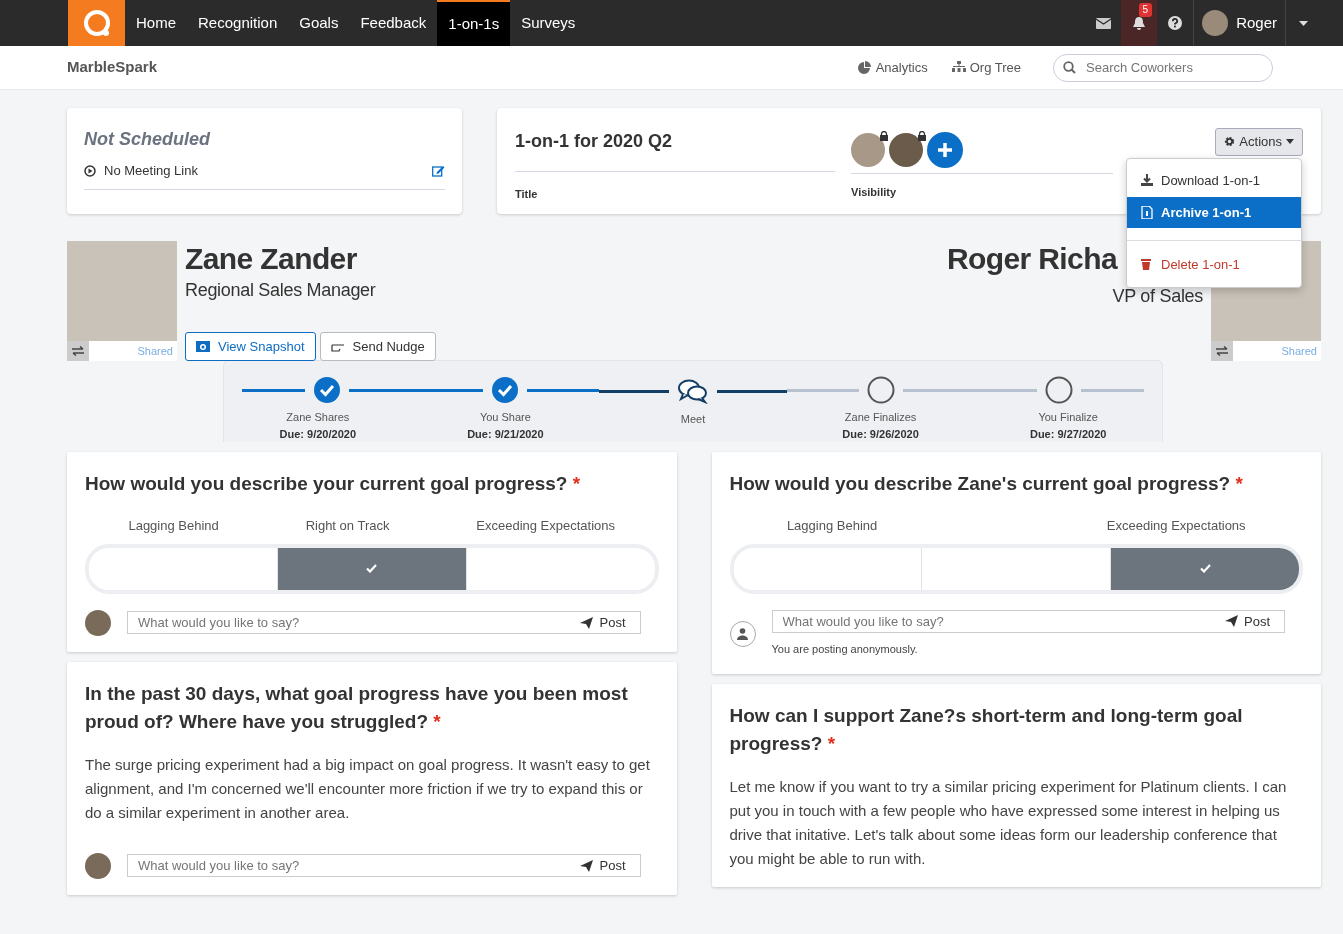 Image resolution: width=1343 pixels, height=934 pixels. What do you see at coordinates (438, 170) in the screenshot?
I see `edit-icon` at bounding box center [438, 170].